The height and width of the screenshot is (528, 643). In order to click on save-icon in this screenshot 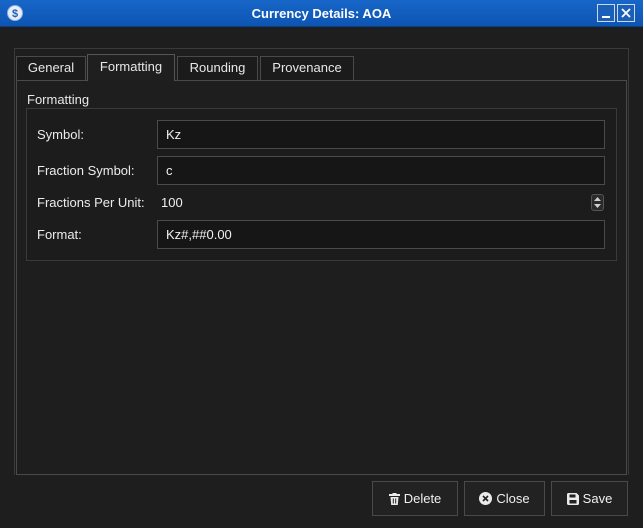, I will do `click(572, 499)`.